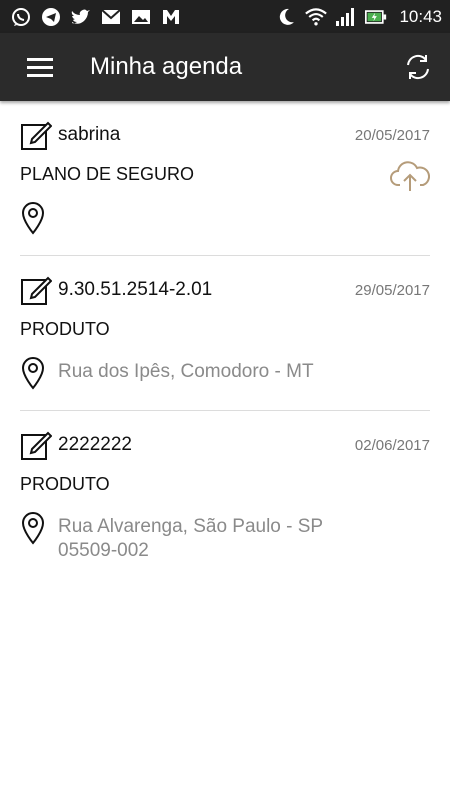 The height and width of the screenshot is (800, 450). What do you see at coordinates (141, 17) in the screenshot?
I see `image-icon` at bounding box center [141, 17].